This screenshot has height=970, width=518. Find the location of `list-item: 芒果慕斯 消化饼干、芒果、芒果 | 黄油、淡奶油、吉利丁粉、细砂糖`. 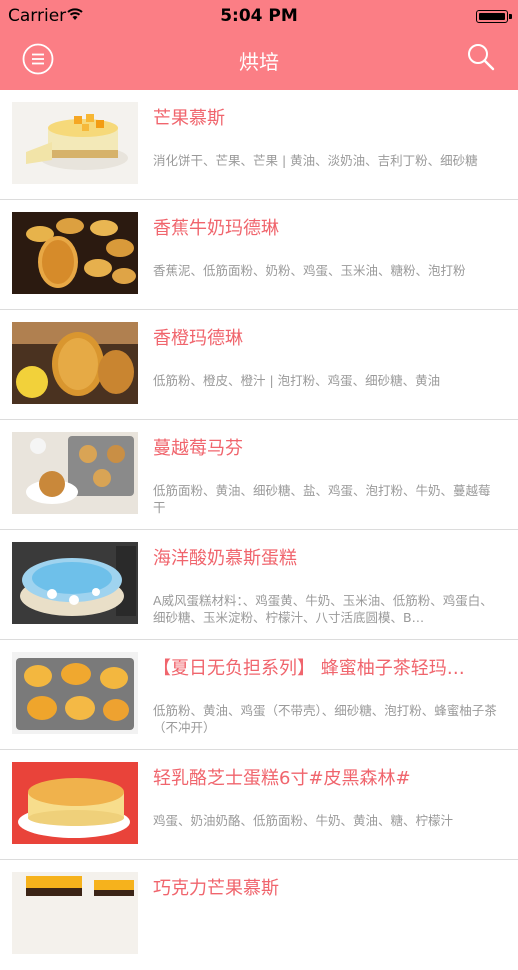

list-item: 芒果慕斯 消化饼干、芒果、芒果 | 黄油、淡奶油、吉利丁粉、细砂糖 is located at coordinates (259, 145).